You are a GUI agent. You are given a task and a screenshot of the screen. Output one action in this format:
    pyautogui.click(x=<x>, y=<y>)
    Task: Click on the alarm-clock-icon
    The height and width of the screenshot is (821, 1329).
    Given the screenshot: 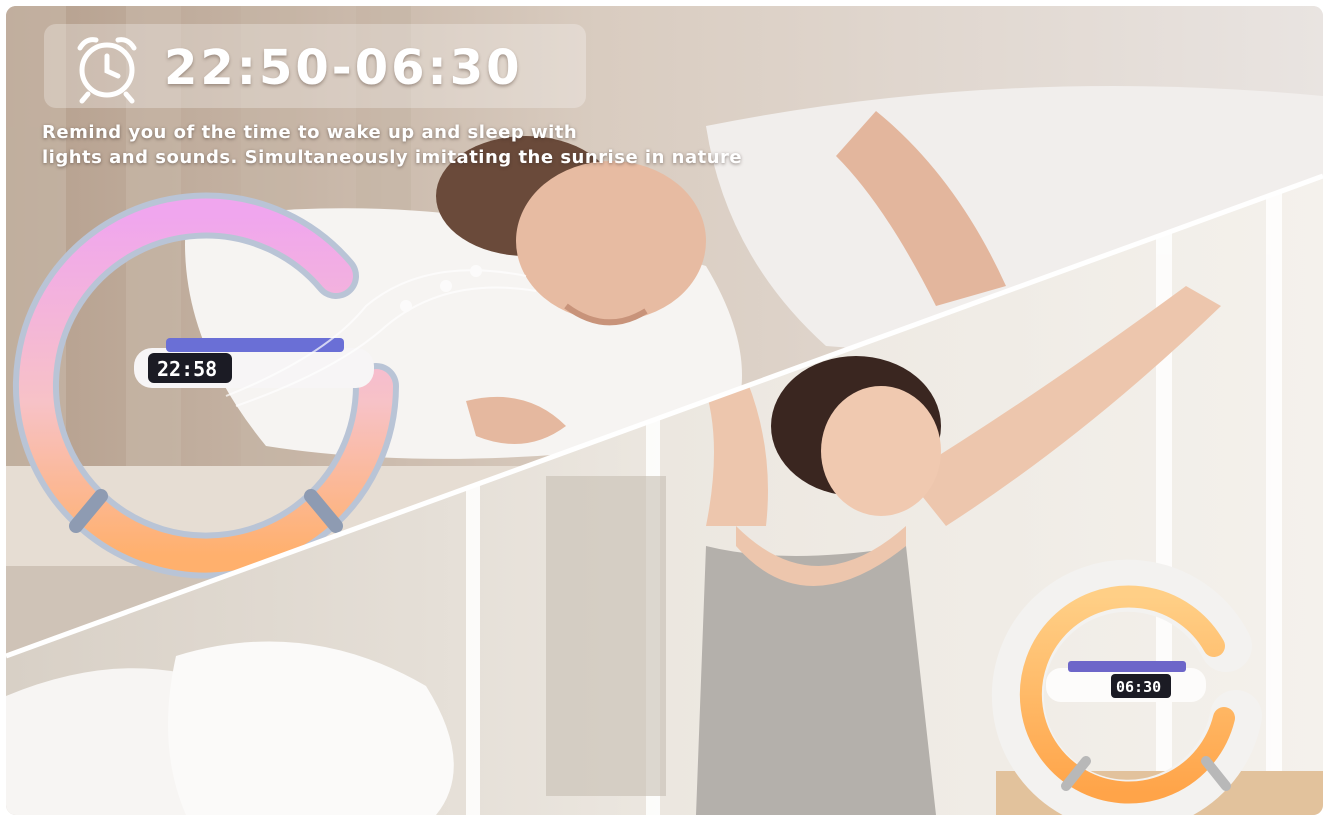 What is the action you would take?
    pyautogui.click(x=107, y=70)
    